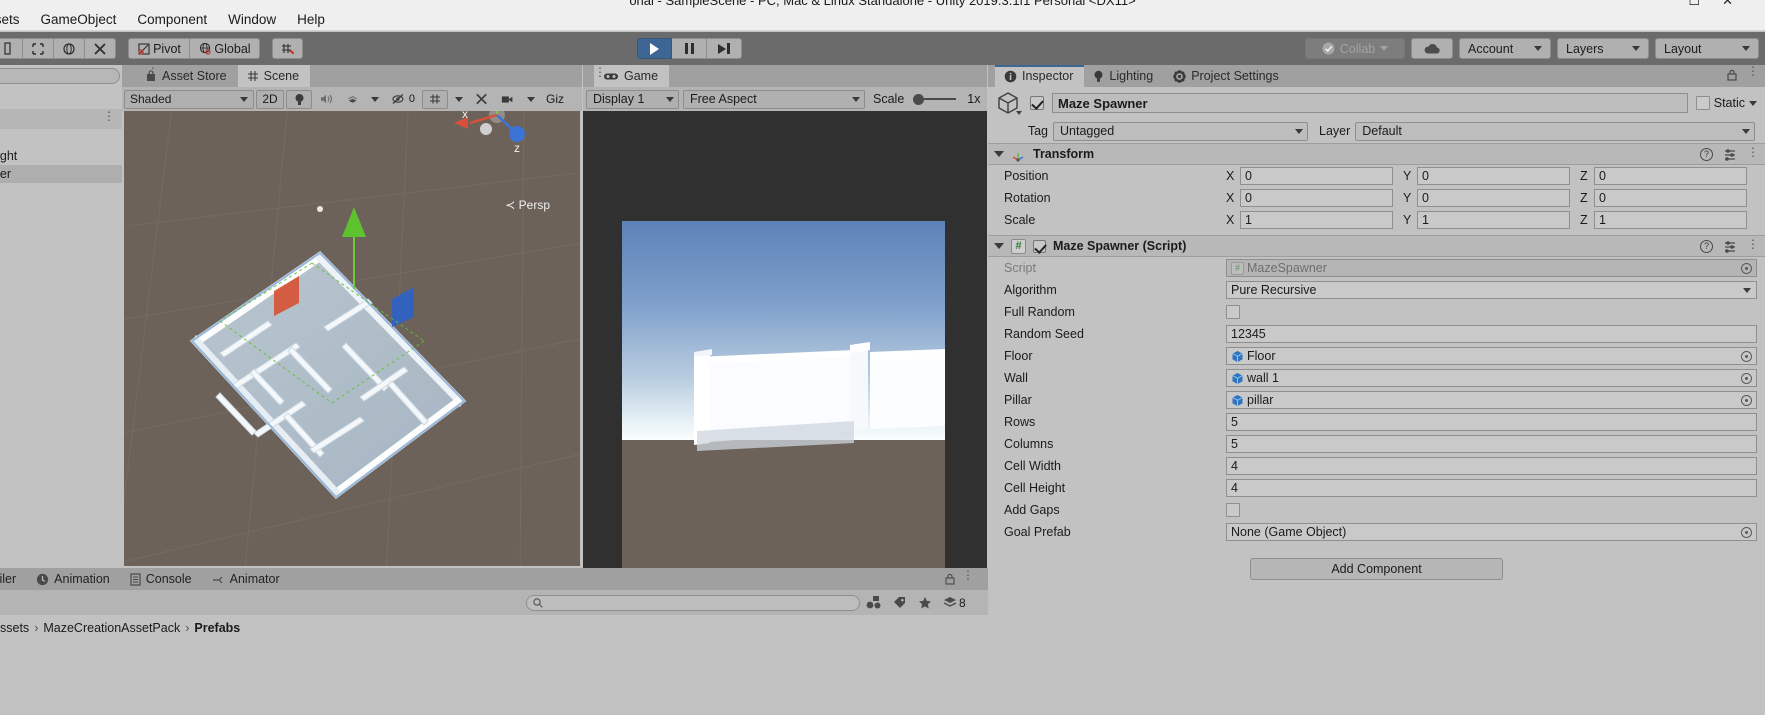 Image resolution: width=1765 pixels, height=715 pixels. I want to click on rect-tool-button, so click(100, 48).